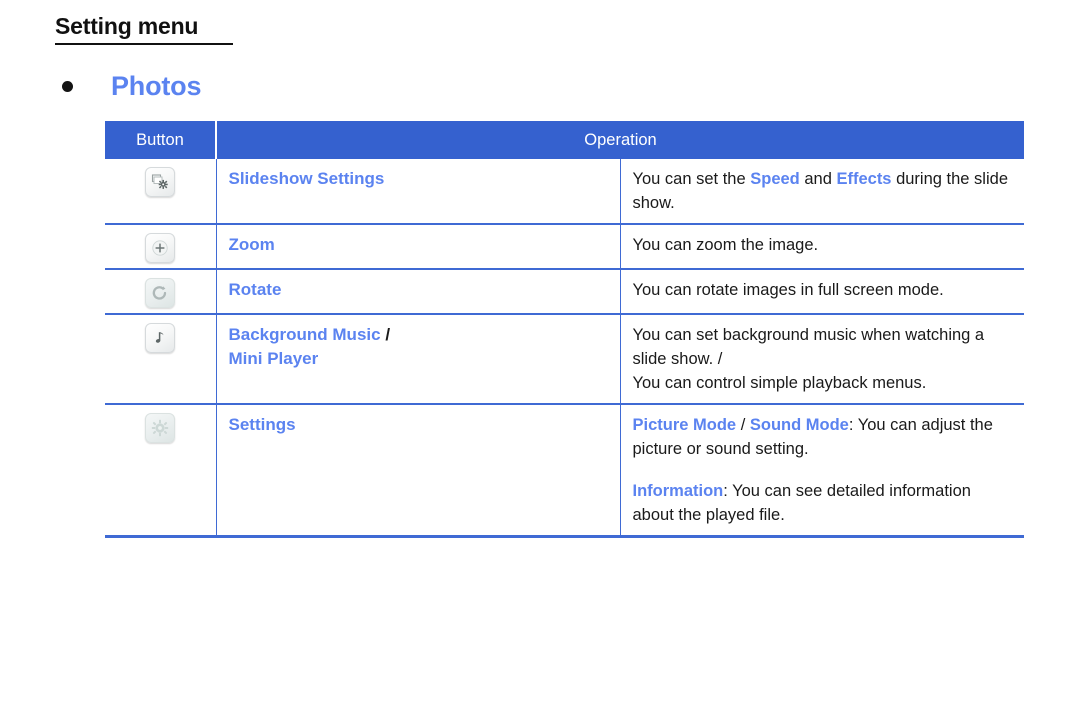 The width and height of the screenshot is (1080, 705). I want to click on desc-paragraph: You can zoom the image., so click(823, 245).